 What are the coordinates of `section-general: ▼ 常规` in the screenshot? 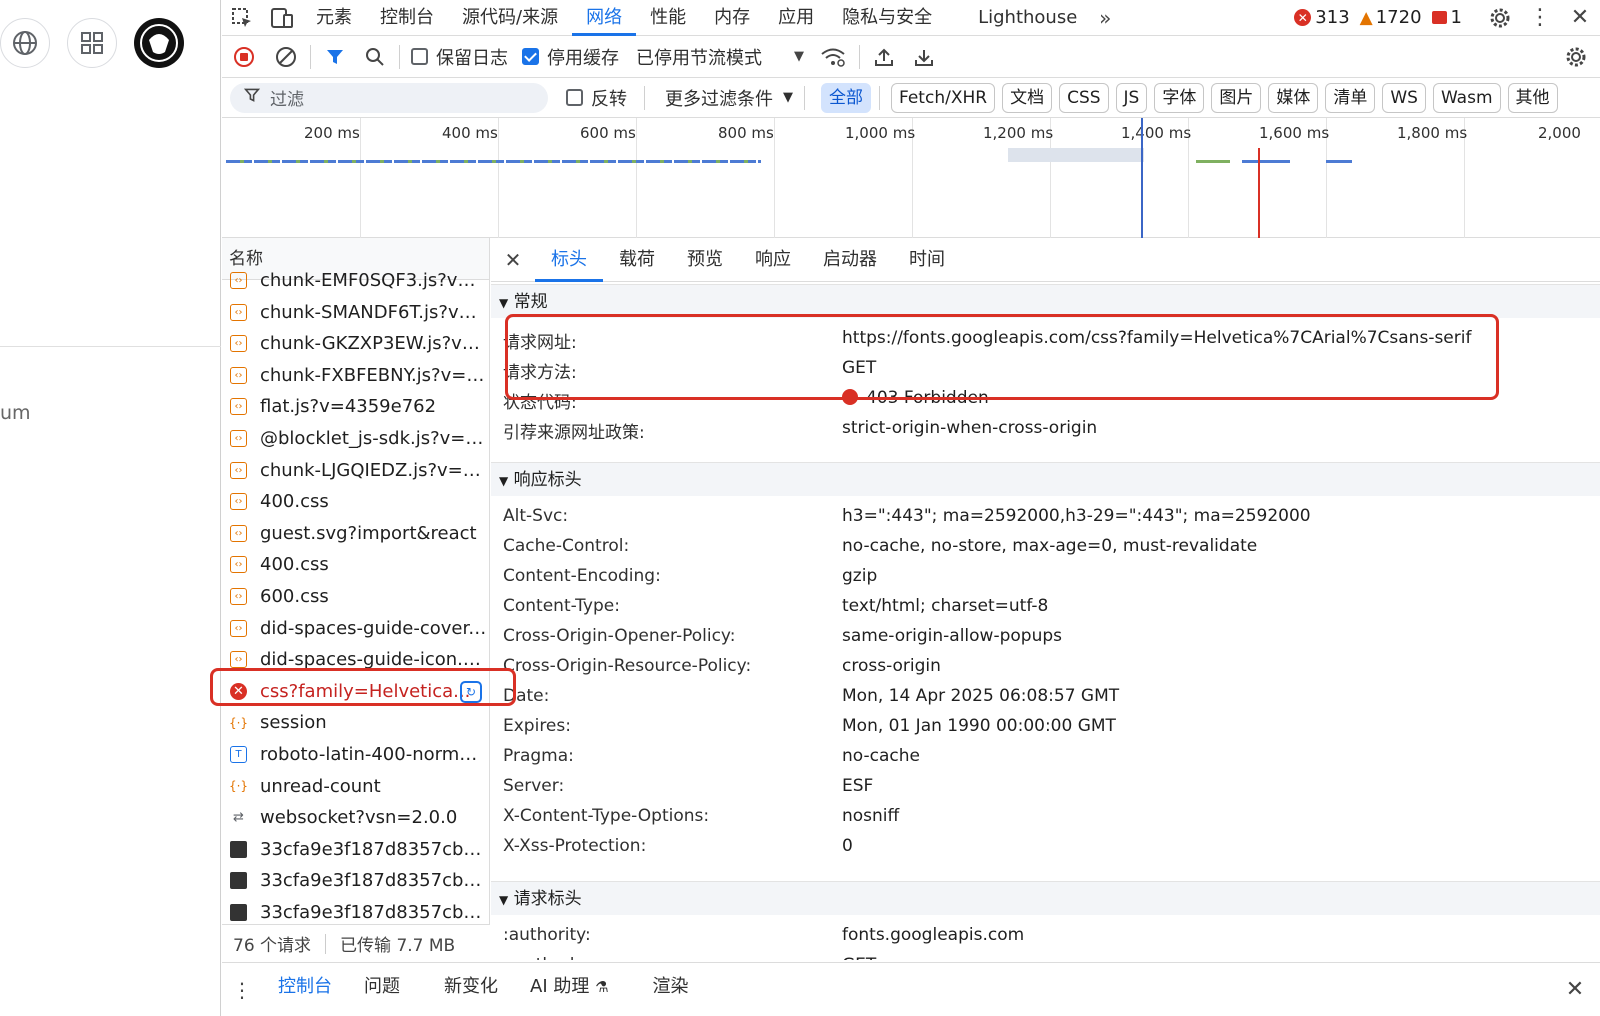 It's located at (1045, 301).